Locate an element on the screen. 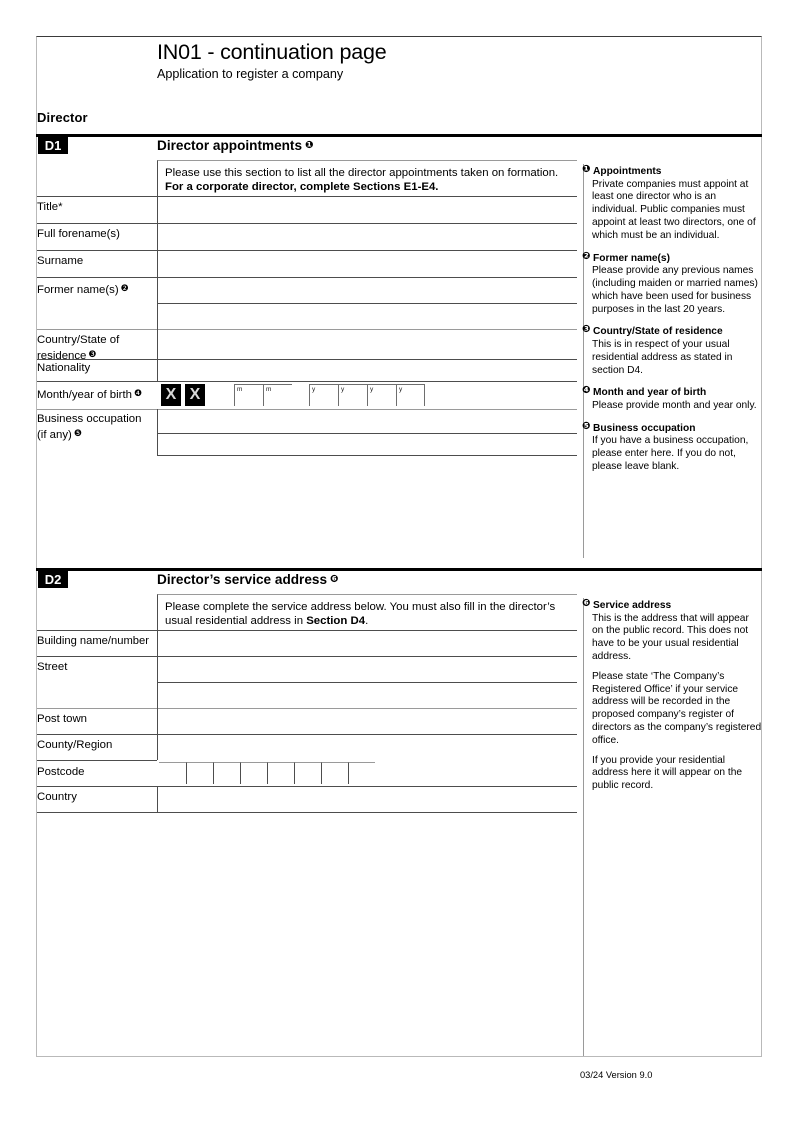 The height and width of the screenshot is (1130, 800). note-marker-1-icon: ❶ is located at coordinates (309, 145).